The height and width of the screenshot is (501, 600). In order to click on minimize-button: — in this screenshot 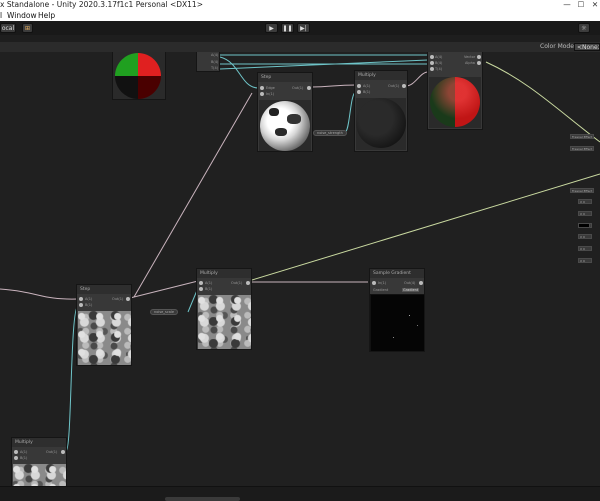, I will do `click(567, 5)`.